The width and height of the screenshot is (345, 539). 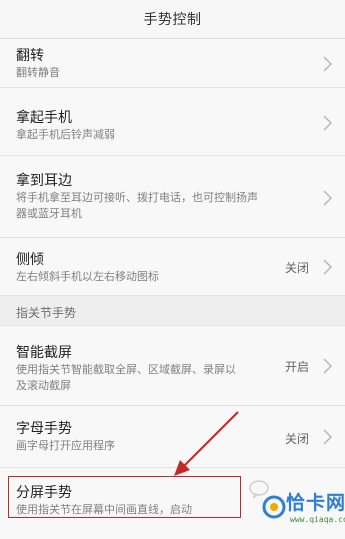 I want to click on item-subtitle-line2: 器或蓝牙耳机, so click(x=49, y=213).